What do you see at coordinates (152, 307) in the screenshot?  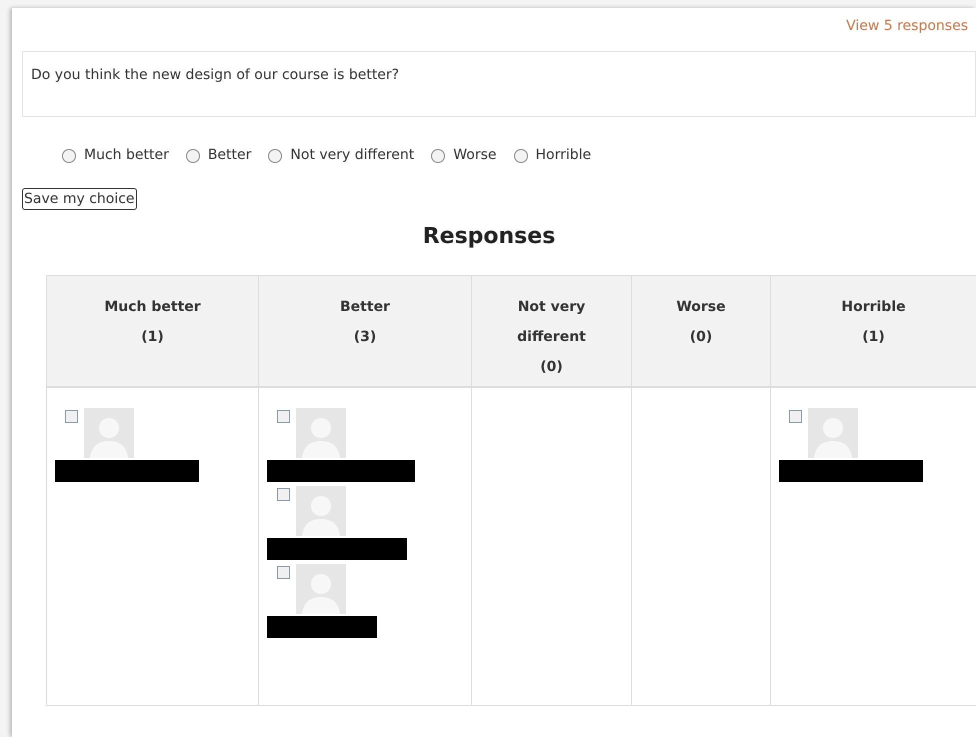 I see `option-title: Much better` at bounding box center [152, 307].